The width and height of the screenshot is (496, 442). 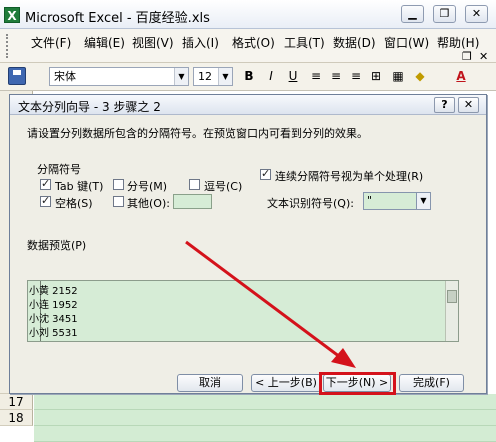 What do you see at coordinates (16, 418) in the screenshot?
I see `row-header: 18` at bounding box center [16, 418].